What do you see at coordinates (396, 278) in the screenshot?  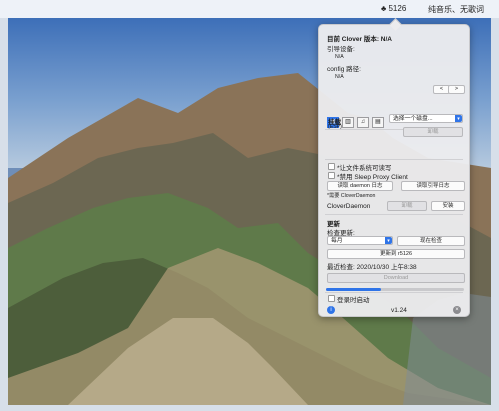 I see `download-button: Download` at bounding box center [396, 278].